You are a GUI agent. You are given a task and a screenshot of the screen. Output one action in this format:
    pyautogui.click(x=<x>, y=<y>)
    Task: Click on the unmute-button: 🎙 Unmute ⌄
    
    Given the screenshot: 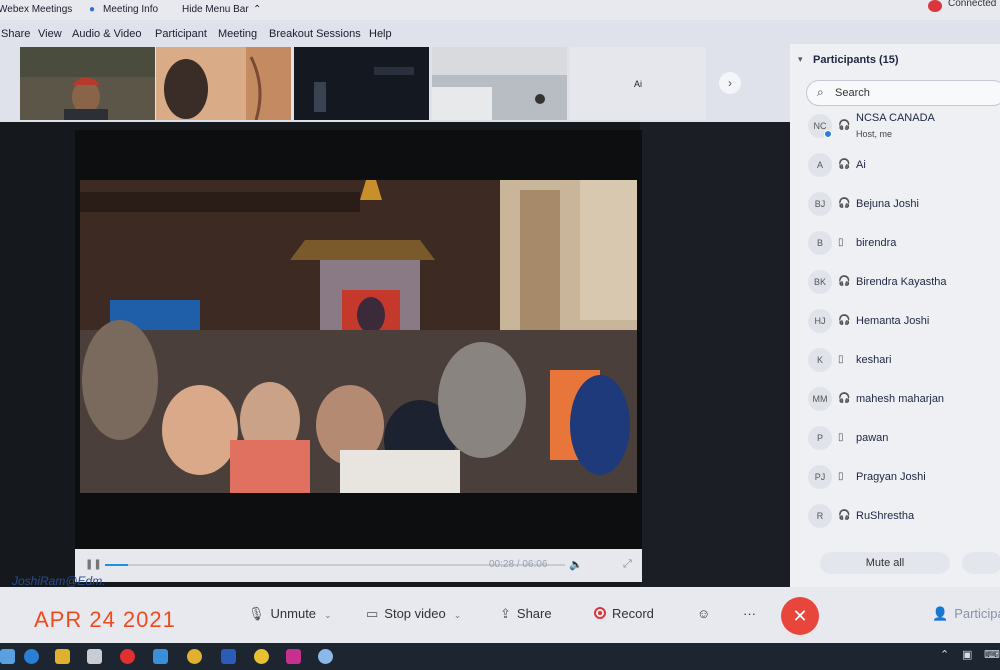 What is the action you would take?
    pyautogui.click(x=290, y=614)
    